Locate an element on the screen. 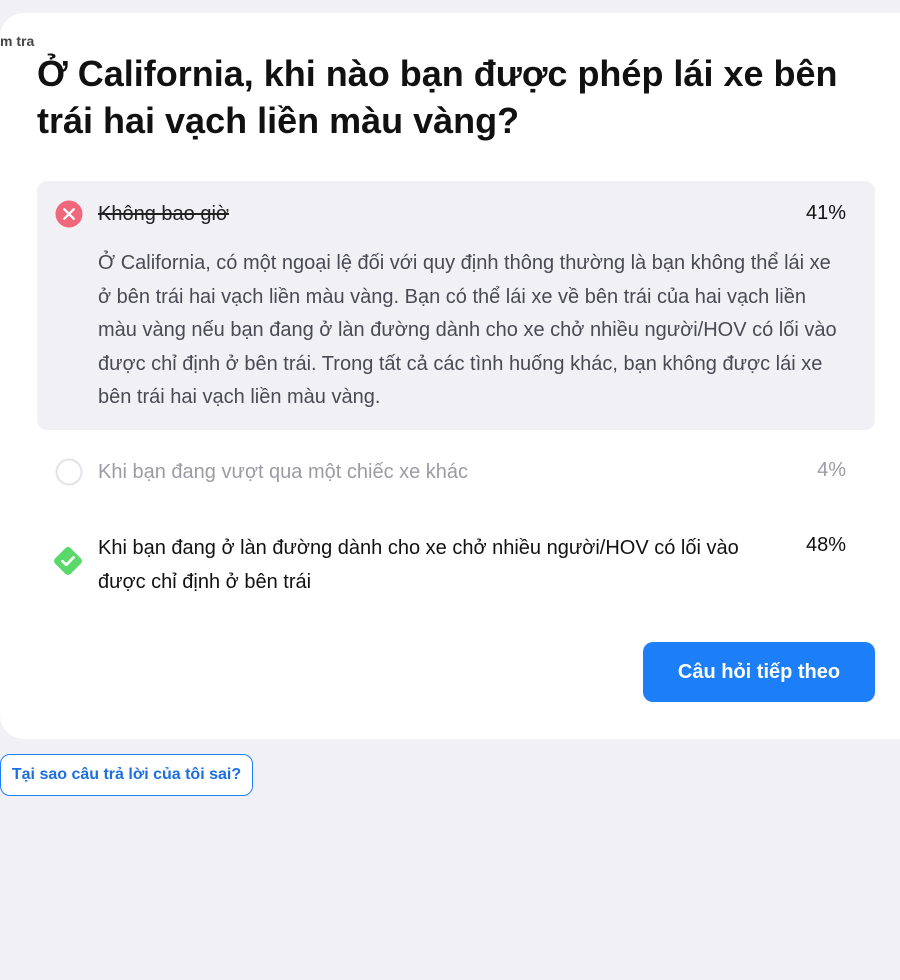 The image size is (900, 980). x-circle-icon is located at coordinates (69, 214).